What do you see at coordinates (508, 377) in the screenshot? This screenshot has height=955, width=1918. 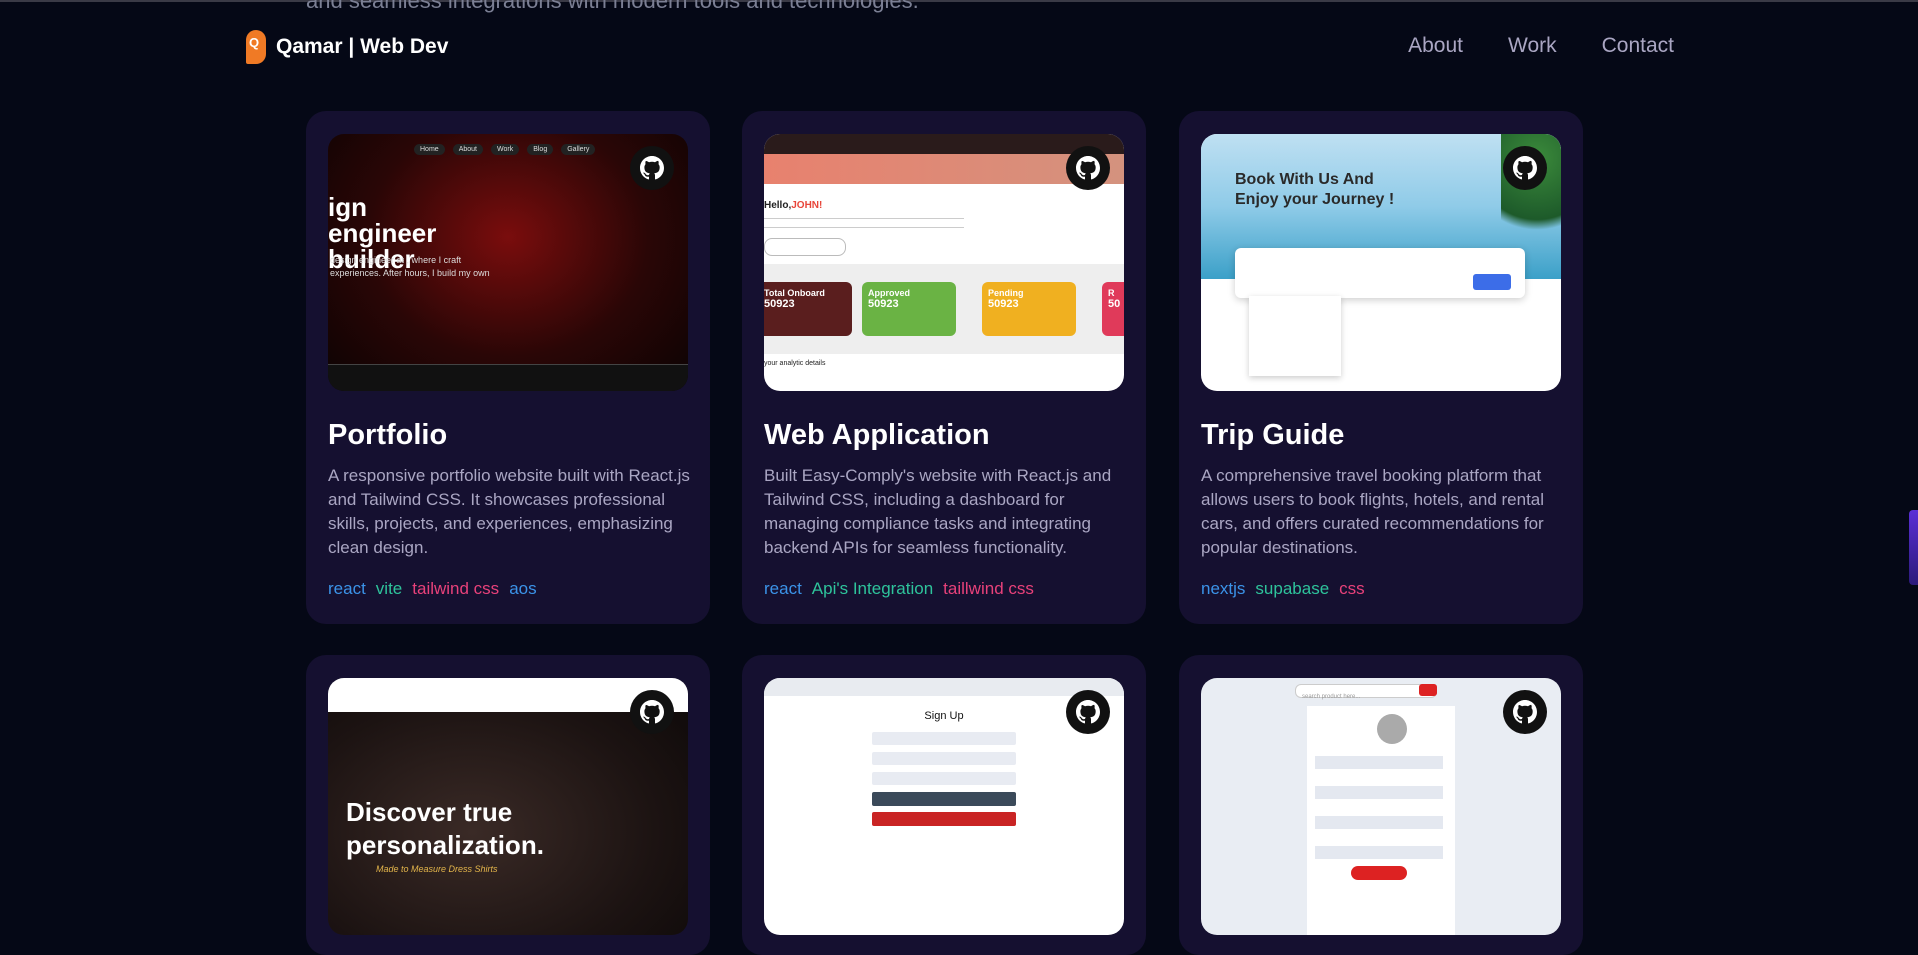 I see `thumb-bottom-bar` at bounding box center [508, 377].